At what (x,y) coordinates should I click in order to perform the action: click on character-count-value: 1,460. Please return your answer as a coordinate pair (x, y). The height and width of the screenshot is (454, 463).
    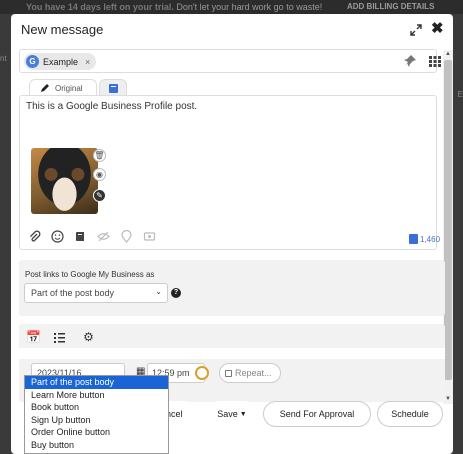
    Looking at the image, I should click on (430, 239).